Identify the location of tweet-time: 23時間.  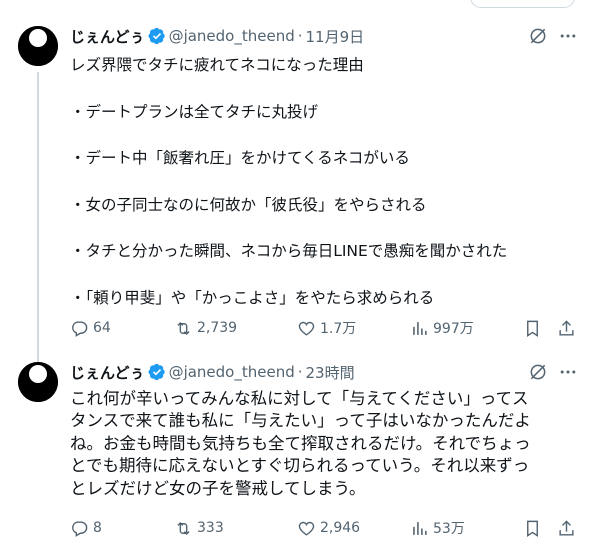
(330, 372).